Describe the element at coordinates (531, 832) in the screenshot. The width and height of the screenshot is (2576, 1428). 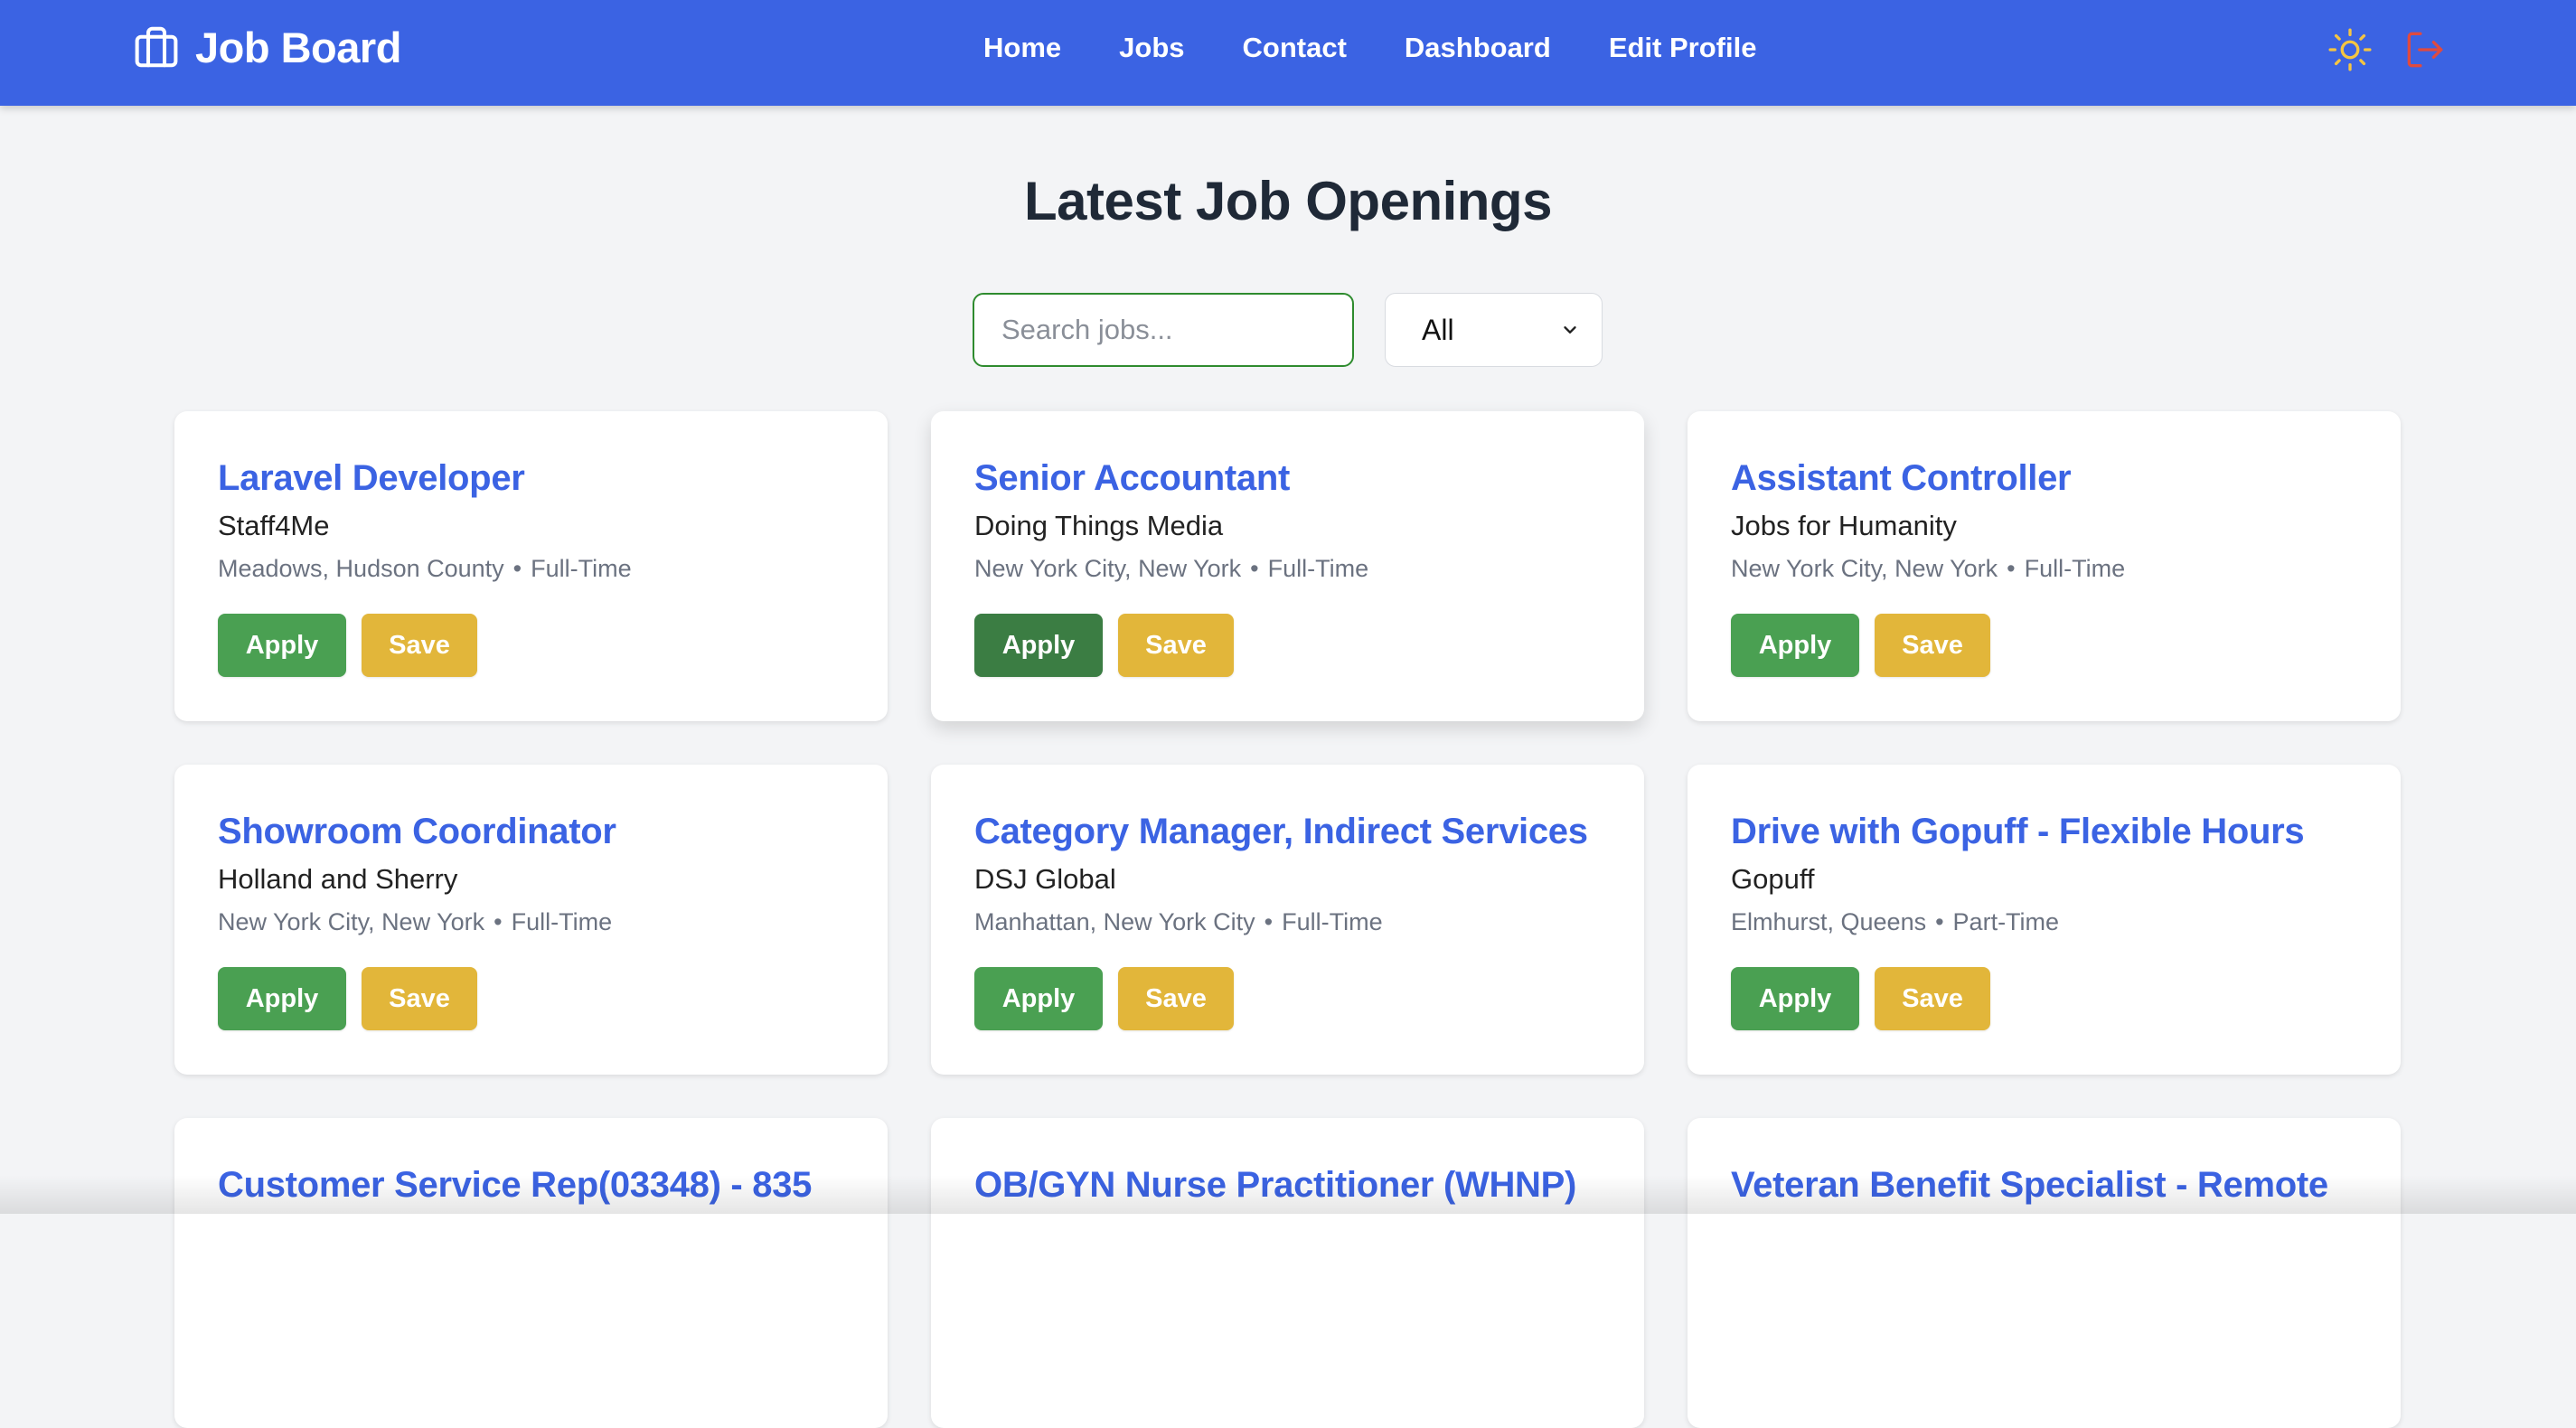
I see `job-title: Showroom Coordinator` at that location.